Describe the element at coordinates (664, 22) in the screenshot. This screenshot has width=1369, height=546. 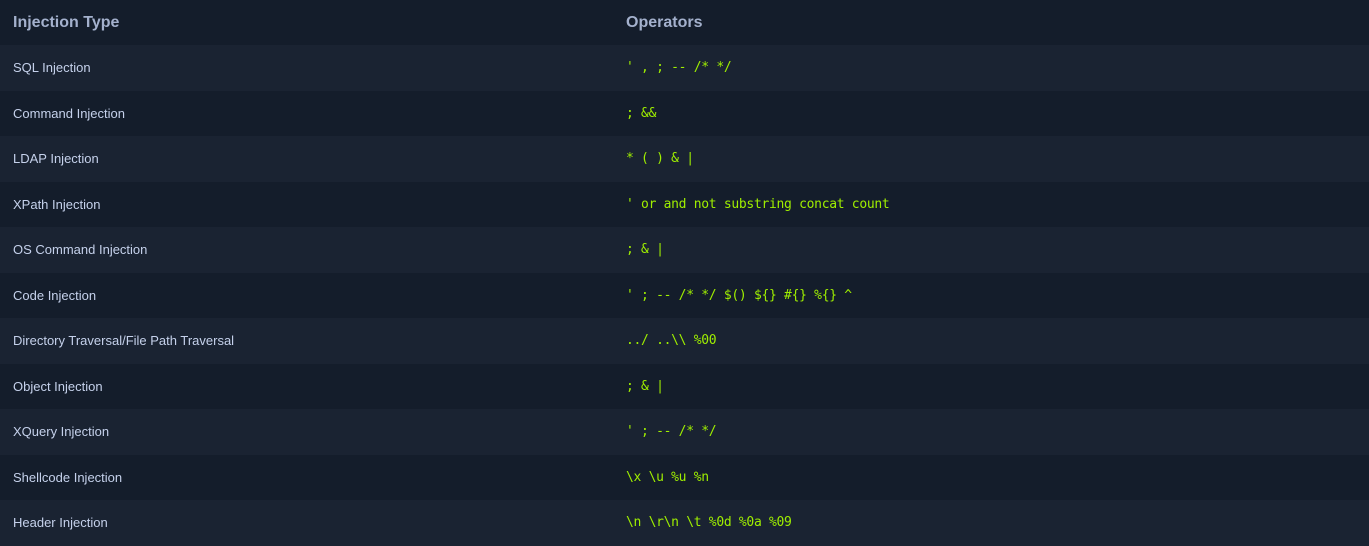
I see `header-operators: Operators` at that location.